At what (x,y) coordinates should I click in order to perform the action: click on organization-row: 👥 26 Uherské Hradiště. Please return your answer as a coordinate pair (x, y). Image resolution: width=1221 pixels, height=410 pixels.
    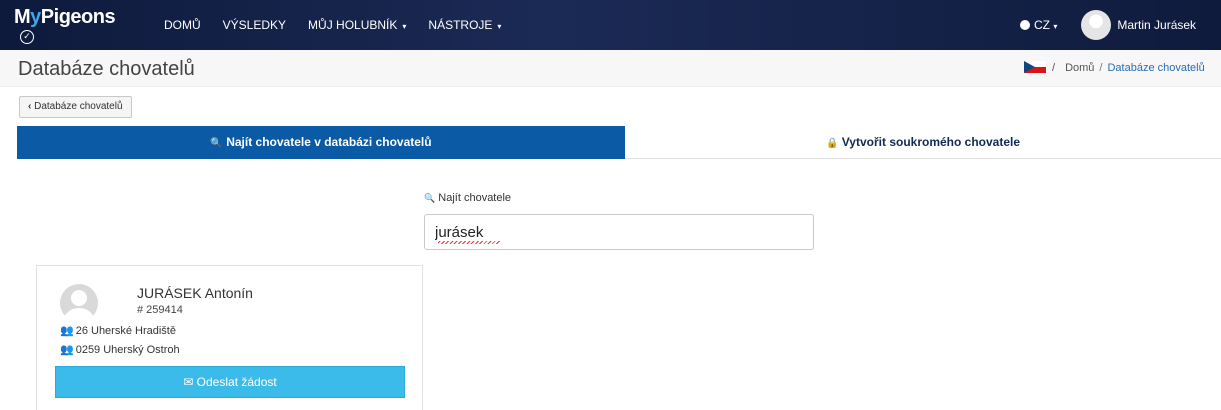
    Looking at the image, I should click on (118, 331).